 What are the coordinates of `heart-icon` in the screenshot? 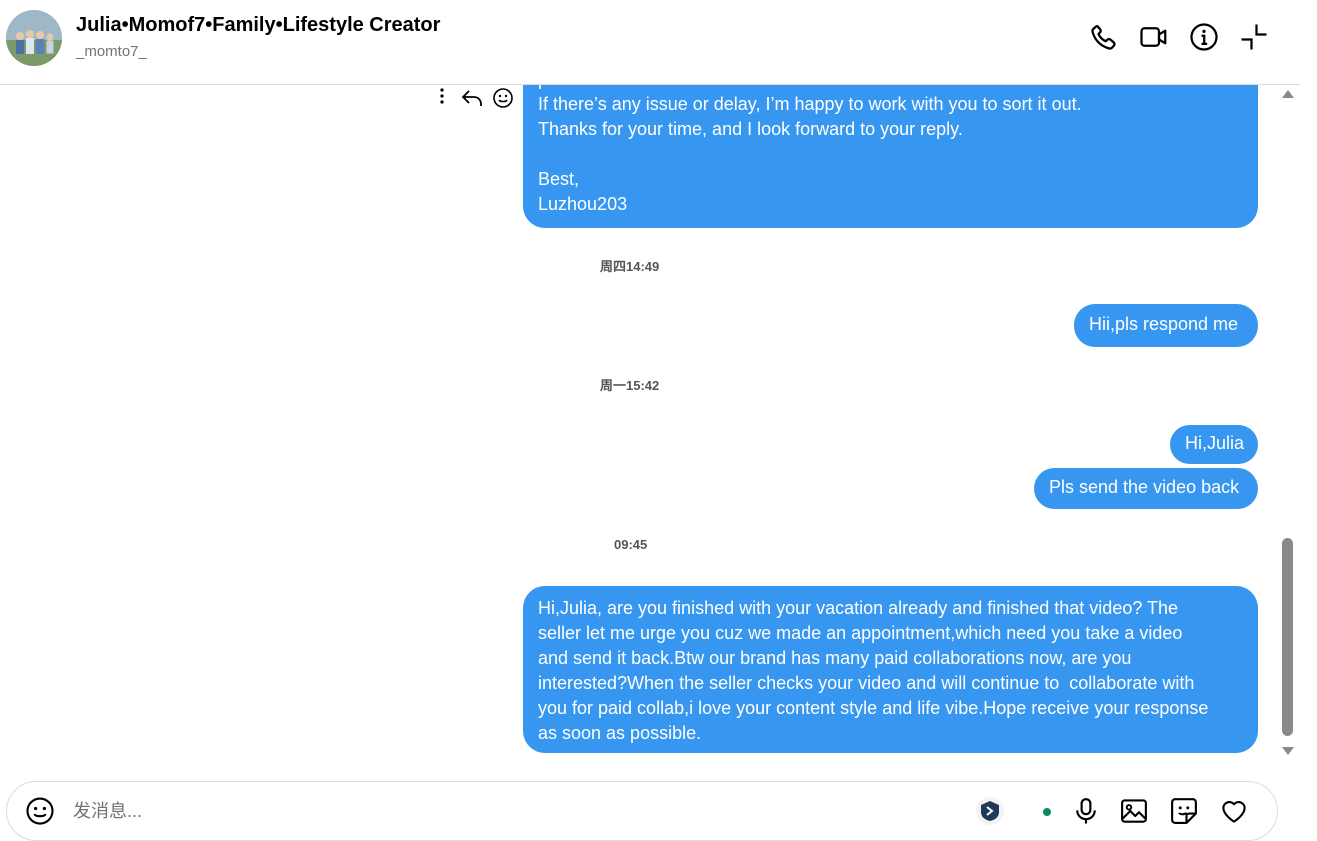 It's located at (1234, 812).